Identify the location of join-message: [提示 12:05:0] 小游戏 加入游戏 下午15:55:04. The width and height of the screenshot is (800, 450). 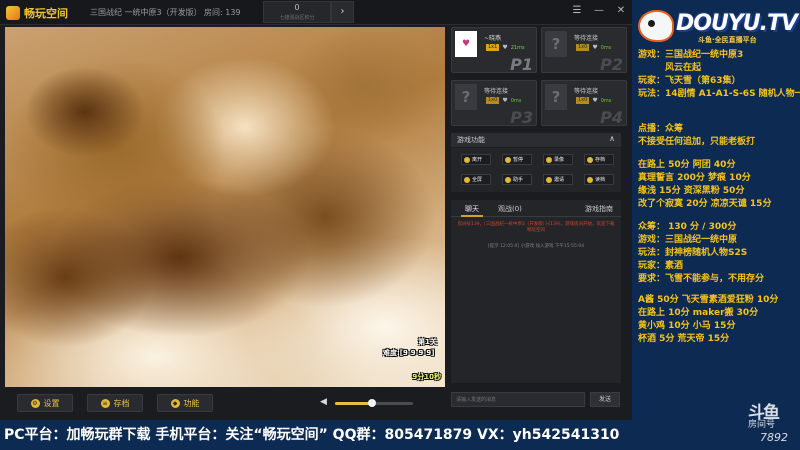
(536, 246).